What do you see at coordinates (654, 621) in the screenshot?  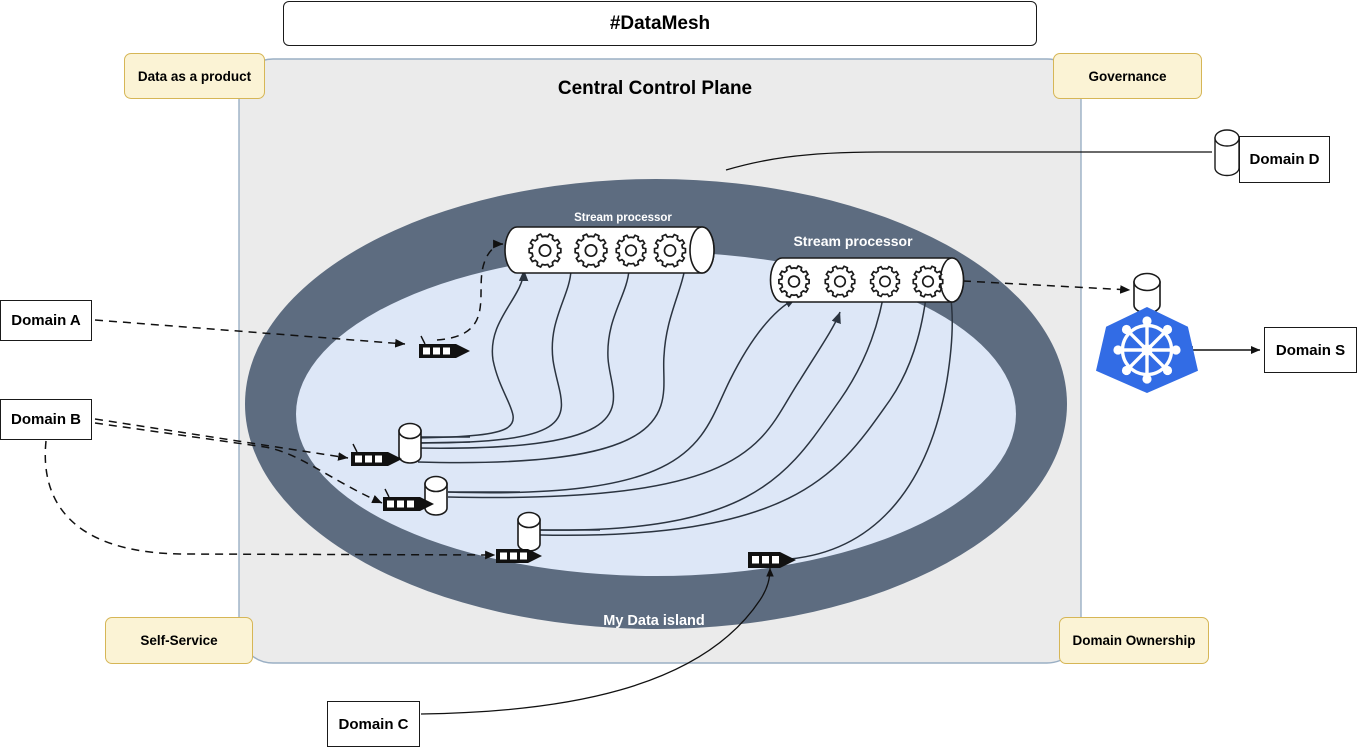 I see `data-island-label: My Data island` at bounding box center [654, 621].